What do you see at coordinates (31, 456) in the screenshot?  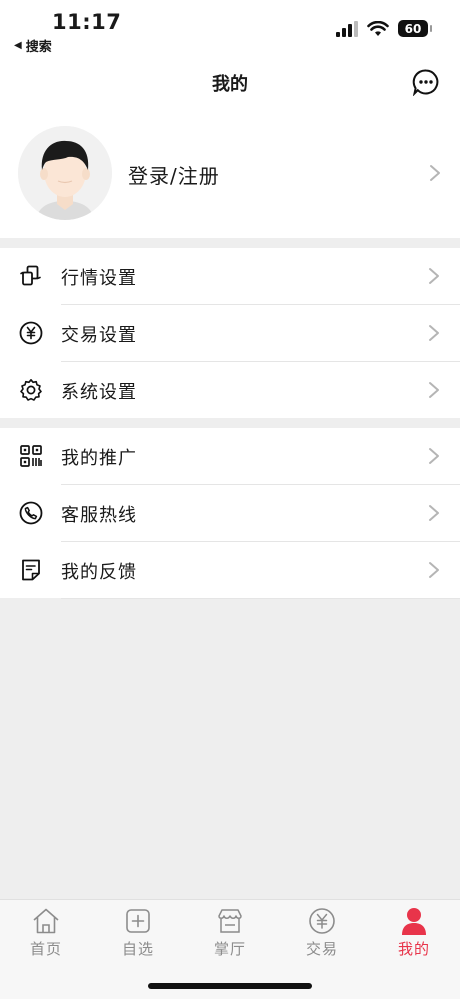 I see `qr-code-icon` at bounding box center [31, 456].